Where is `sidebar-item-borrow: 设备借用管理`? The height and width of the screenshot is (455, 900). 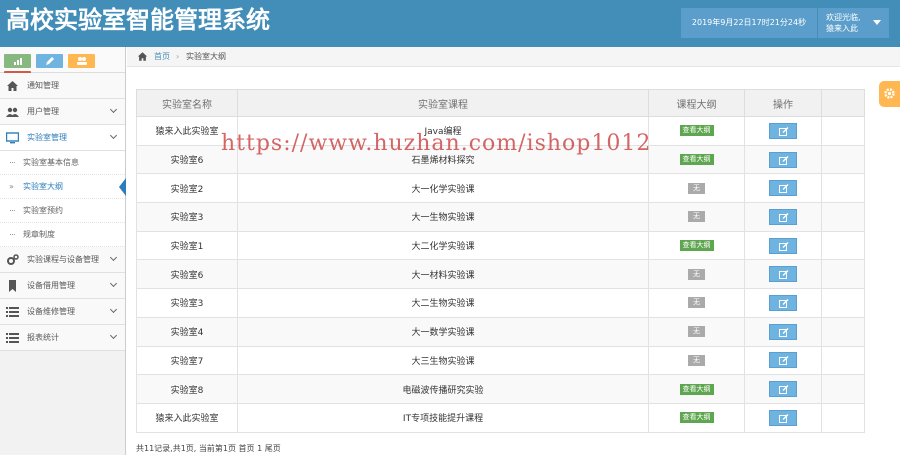
sidebar-item-borrow: 设备借用管理 is located at coordinates (62, 286).